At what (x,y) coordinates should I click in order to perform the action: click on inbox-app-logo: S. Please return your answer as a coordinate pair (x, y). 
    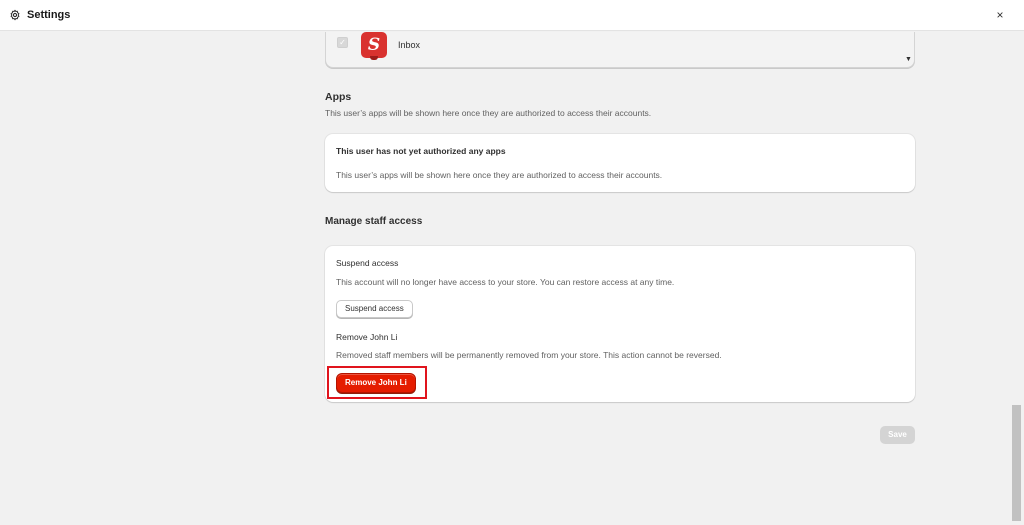
    Looking at the image, I should click on (374, 45).